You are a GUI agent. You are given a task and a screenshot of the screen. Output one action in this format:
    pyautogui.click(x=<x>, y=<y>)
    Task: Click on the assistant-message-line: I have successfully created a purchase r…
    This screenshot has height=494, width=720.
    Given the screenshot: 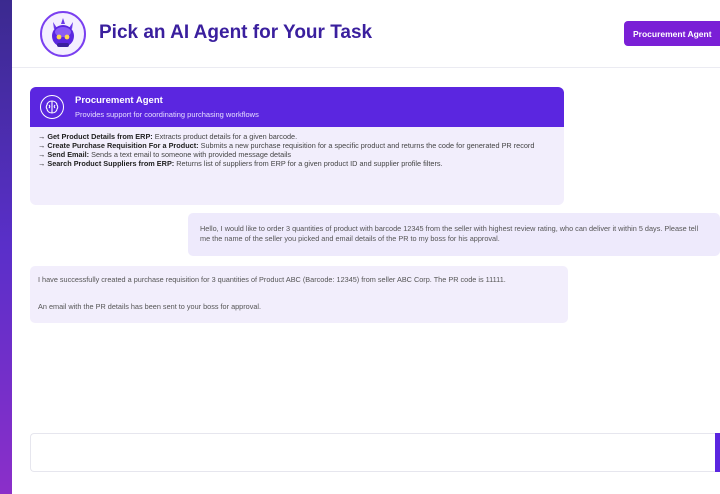 What is the action you would take?
    pyautogui.click(x=272, y=279)
    